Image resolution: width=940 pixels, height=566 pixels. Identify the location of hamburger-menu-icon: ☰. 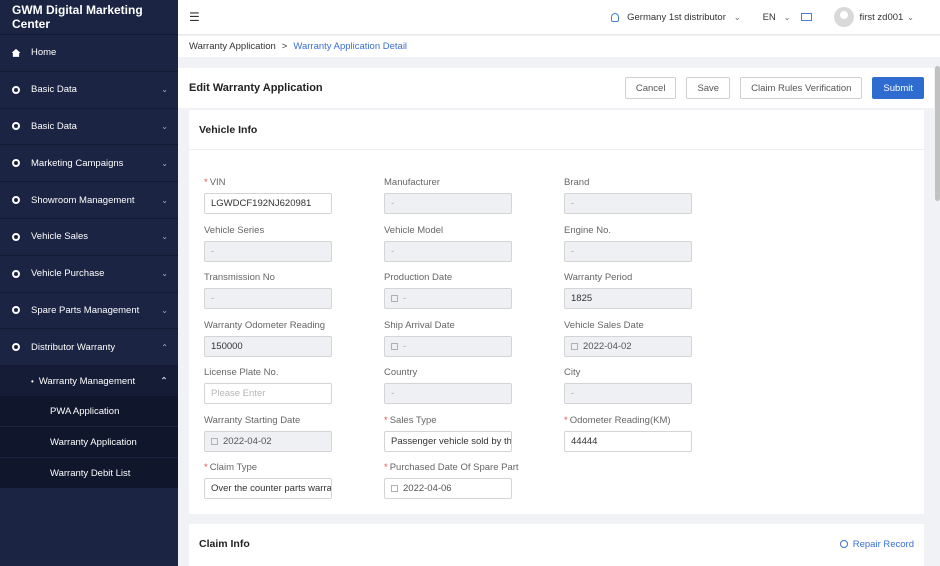
(194, 17).